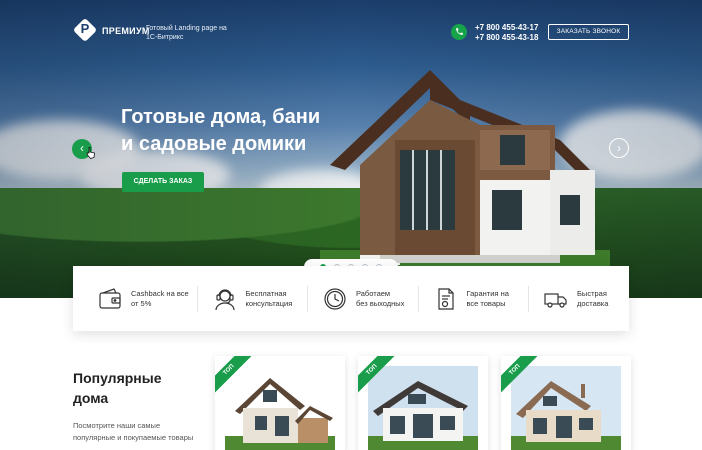 This screenshot has width=702, height=450. Describe the element at coordinates (126, 31) in the screenshot. I see `brand-name: ПРЕМИУМ` at that location.